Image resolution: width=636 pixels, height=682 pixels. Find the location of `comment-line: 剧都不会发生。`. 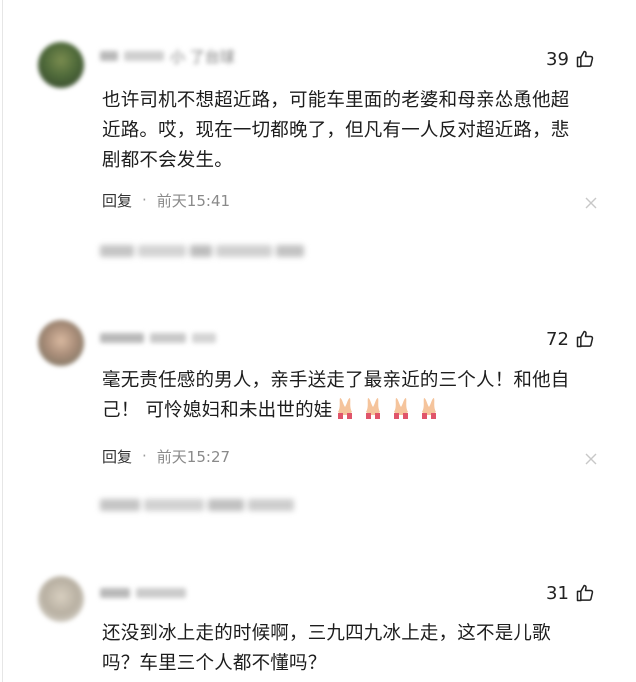

comment-line: 剧都不会发生。 is located at coordinates (167, 160).